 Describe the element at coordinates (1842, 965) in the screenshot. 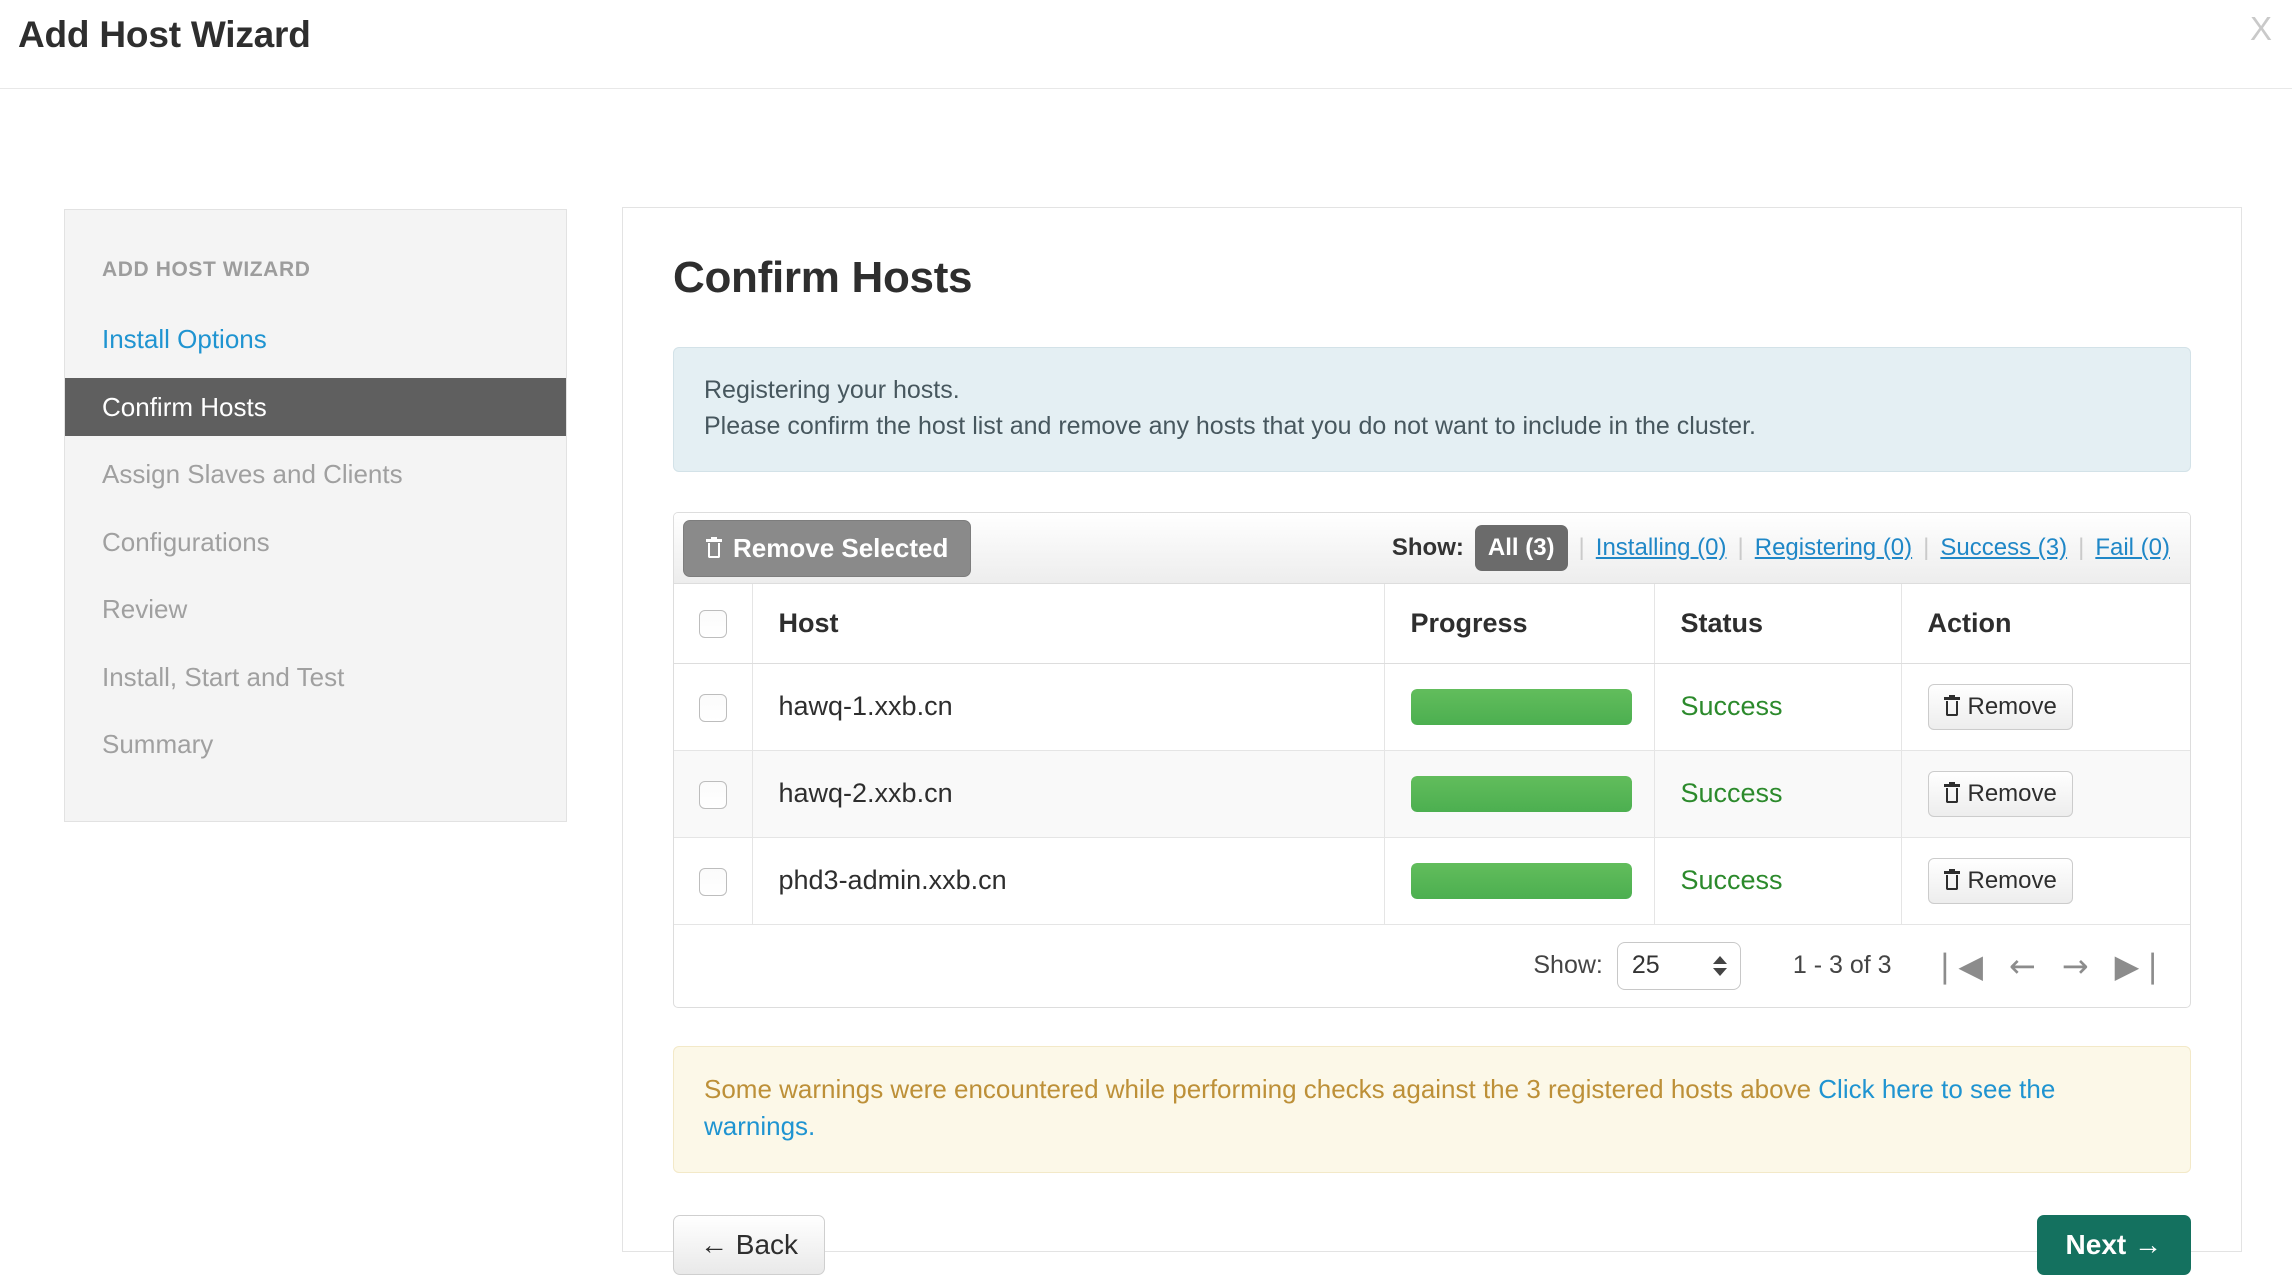

I see `pagination-range: 1 - 3 of 3` at that location.